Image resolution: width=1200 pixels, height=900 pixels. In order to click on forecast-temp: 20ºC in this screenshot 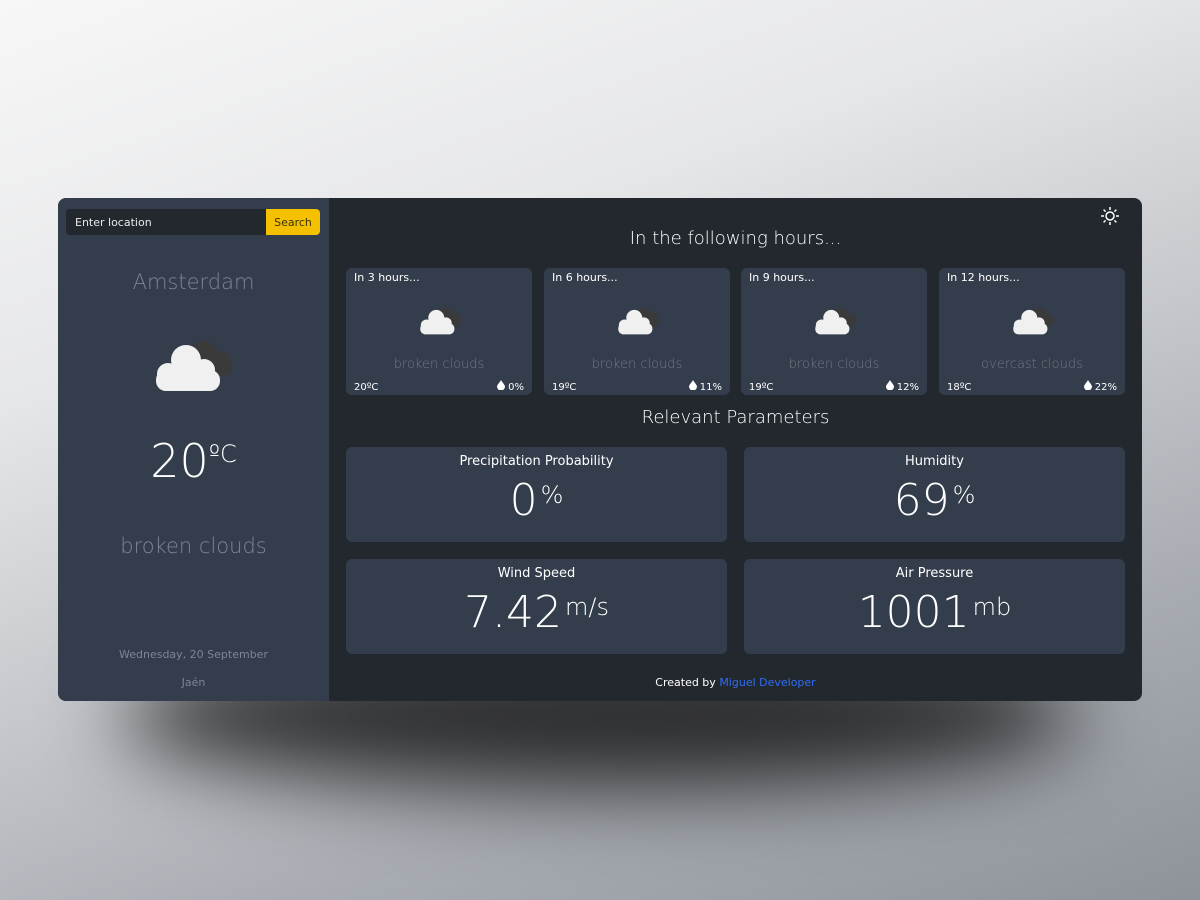, I will do `click(366, 387)`.